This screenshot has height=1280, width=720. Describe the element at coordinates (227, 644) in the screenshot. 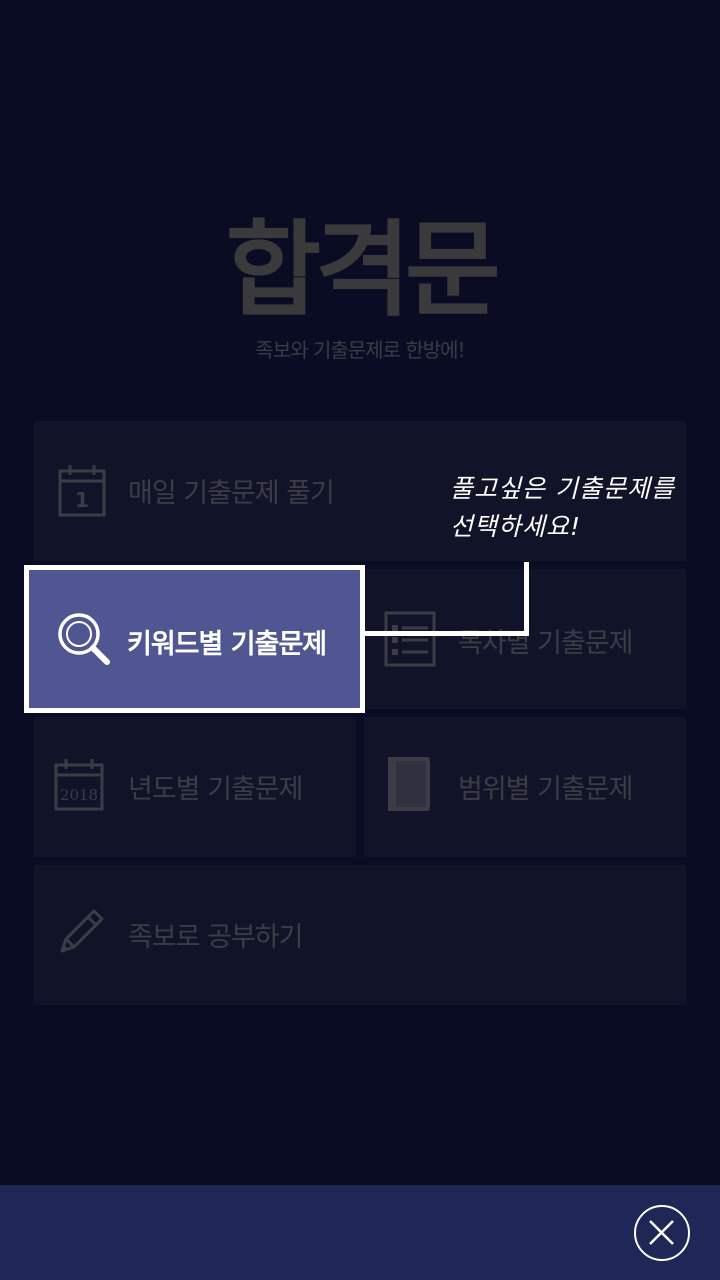

I see `keyword-label: 키워드별 기출문제` at that location.